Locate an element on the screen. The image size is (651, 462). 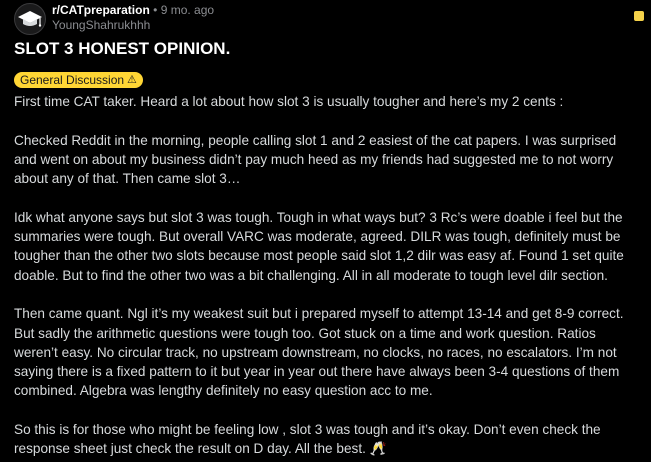
subreddit-avatar is located at coordinates (30, 19).